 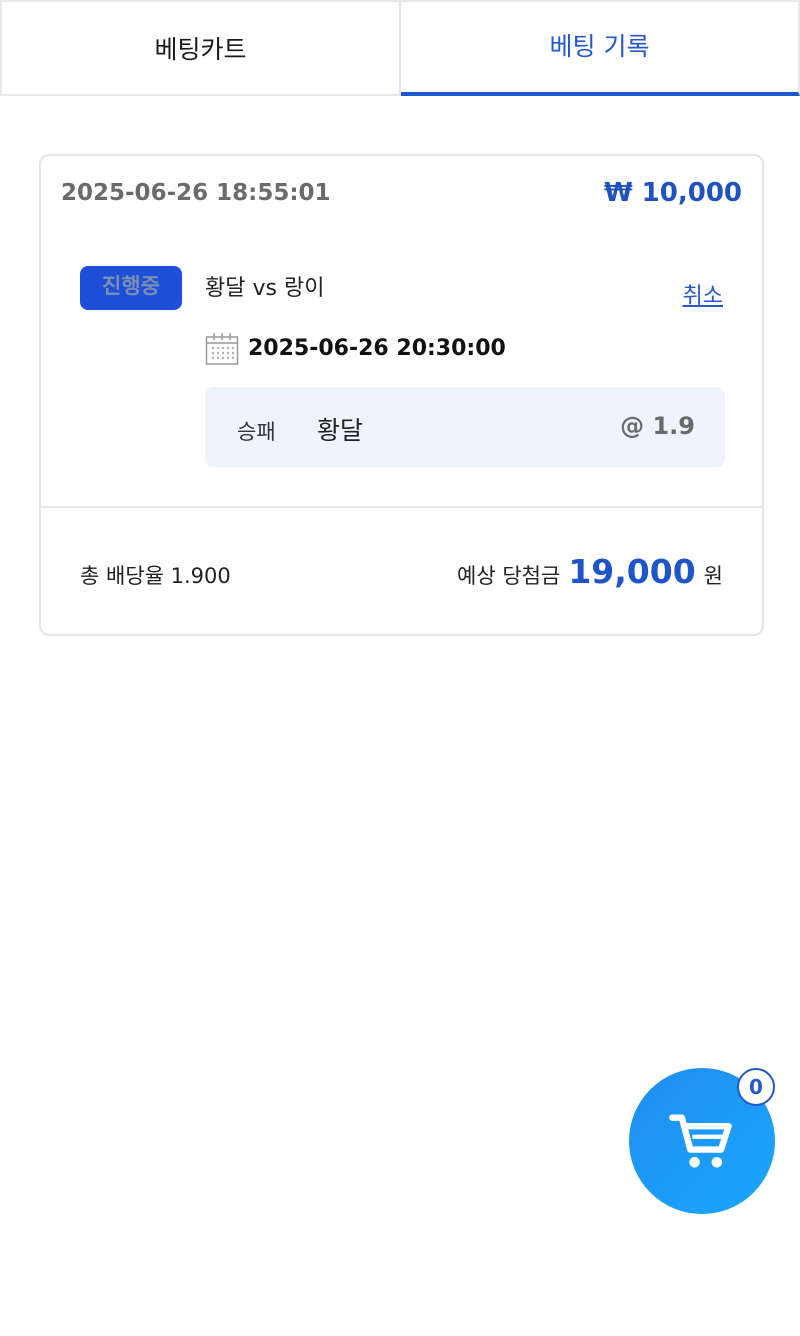 What do you see at coordinates (265, 288) in the screenshot?
I see `match-title: 황달 vs 랑이` at bounding box center [265, 288].